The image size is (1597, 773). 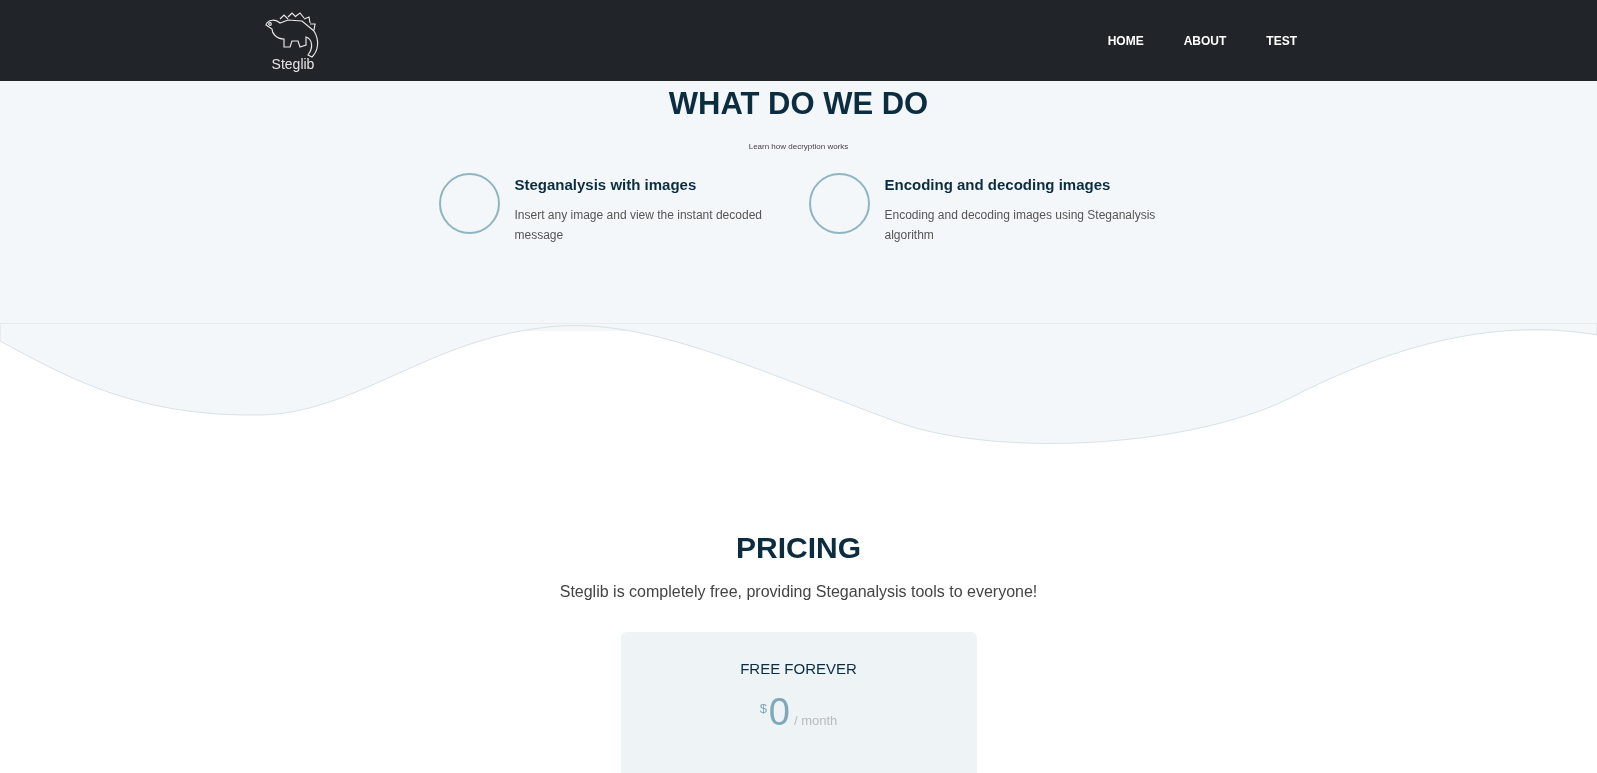 What do you see at coordinates (1020, 225) in the screenshot?
I see `feature-text: Encoding and decoding images using Steganalysis algorithm` at bounding box center [1020, 225].